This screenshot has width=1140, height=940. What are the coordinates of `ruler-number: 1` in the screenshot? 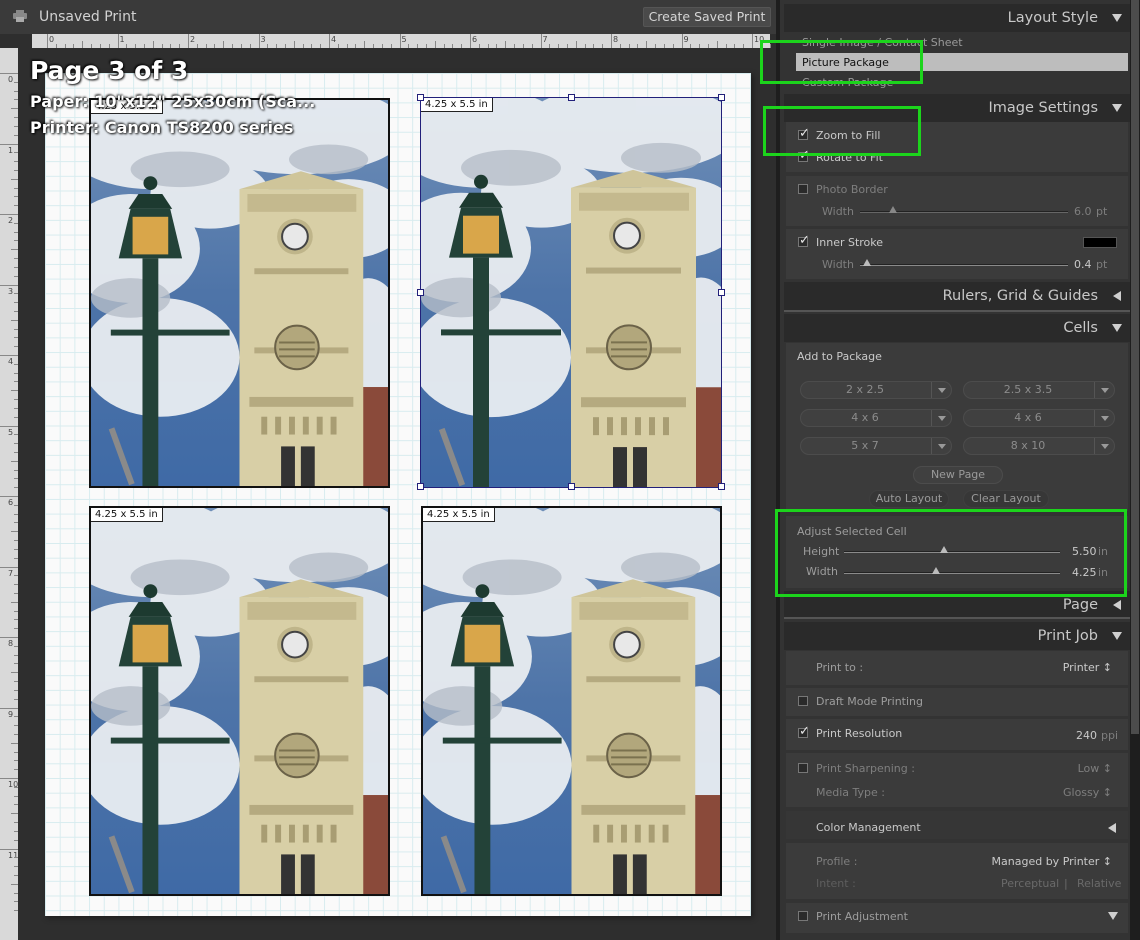 It's located at (11, 150).